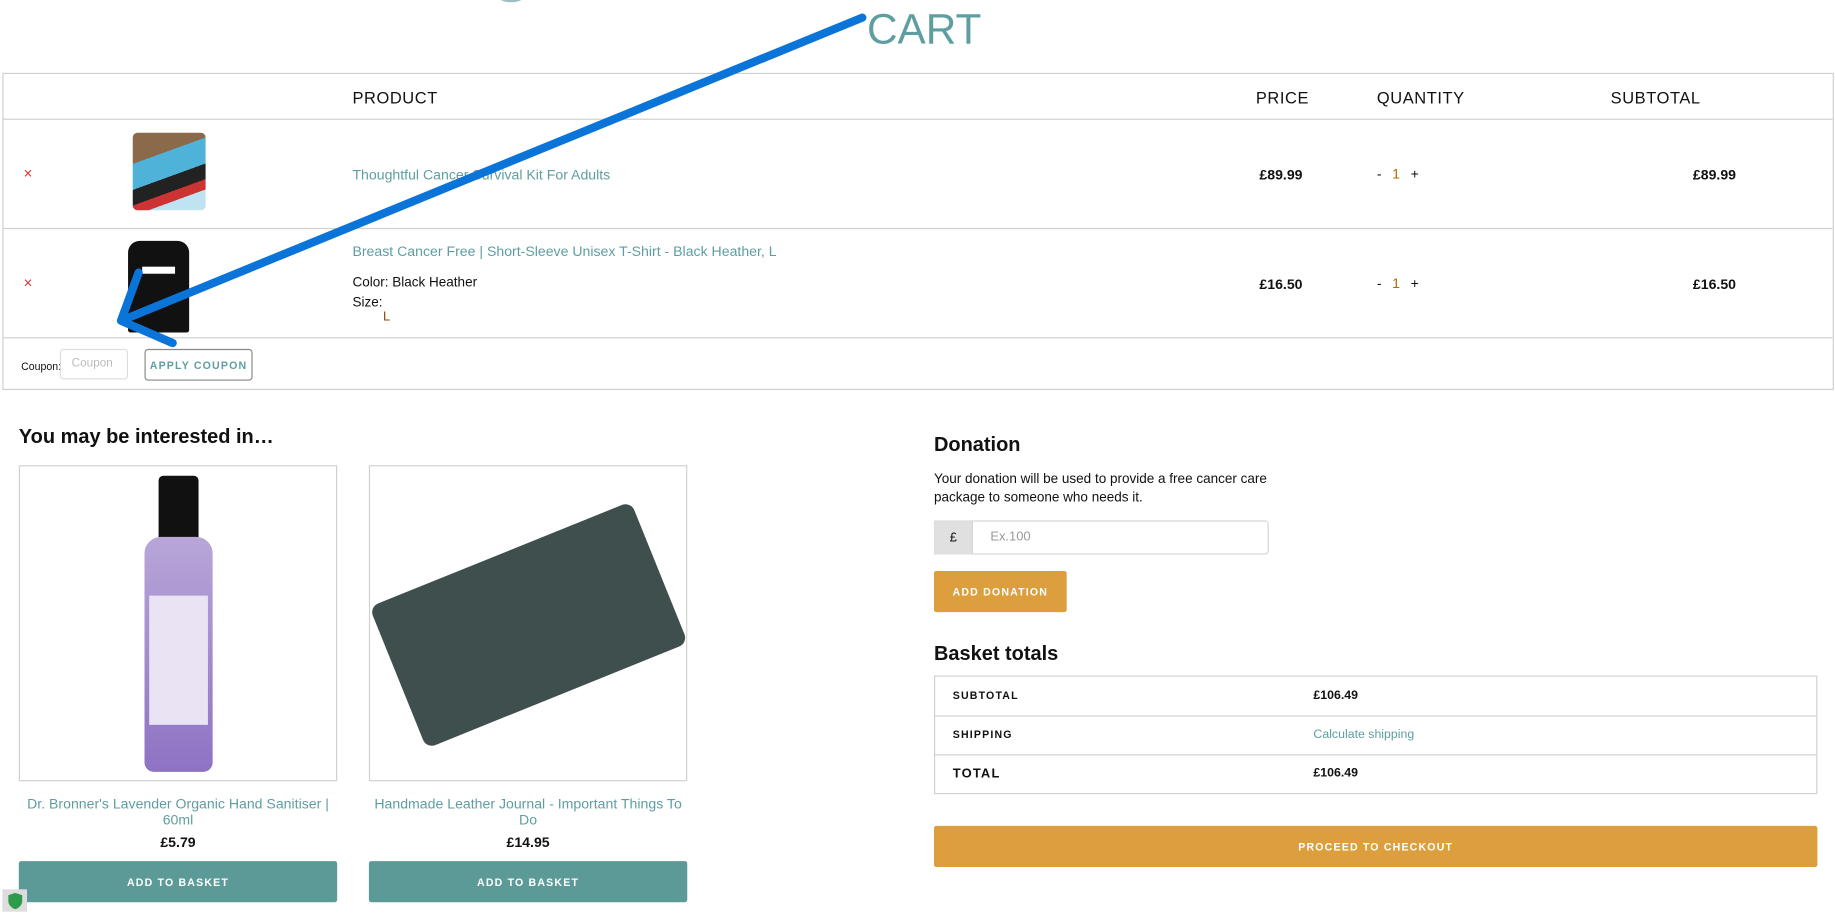 The height and width of the screenshot is (913, 1835). I want to click on price: £16.50, so click(1281, 284).